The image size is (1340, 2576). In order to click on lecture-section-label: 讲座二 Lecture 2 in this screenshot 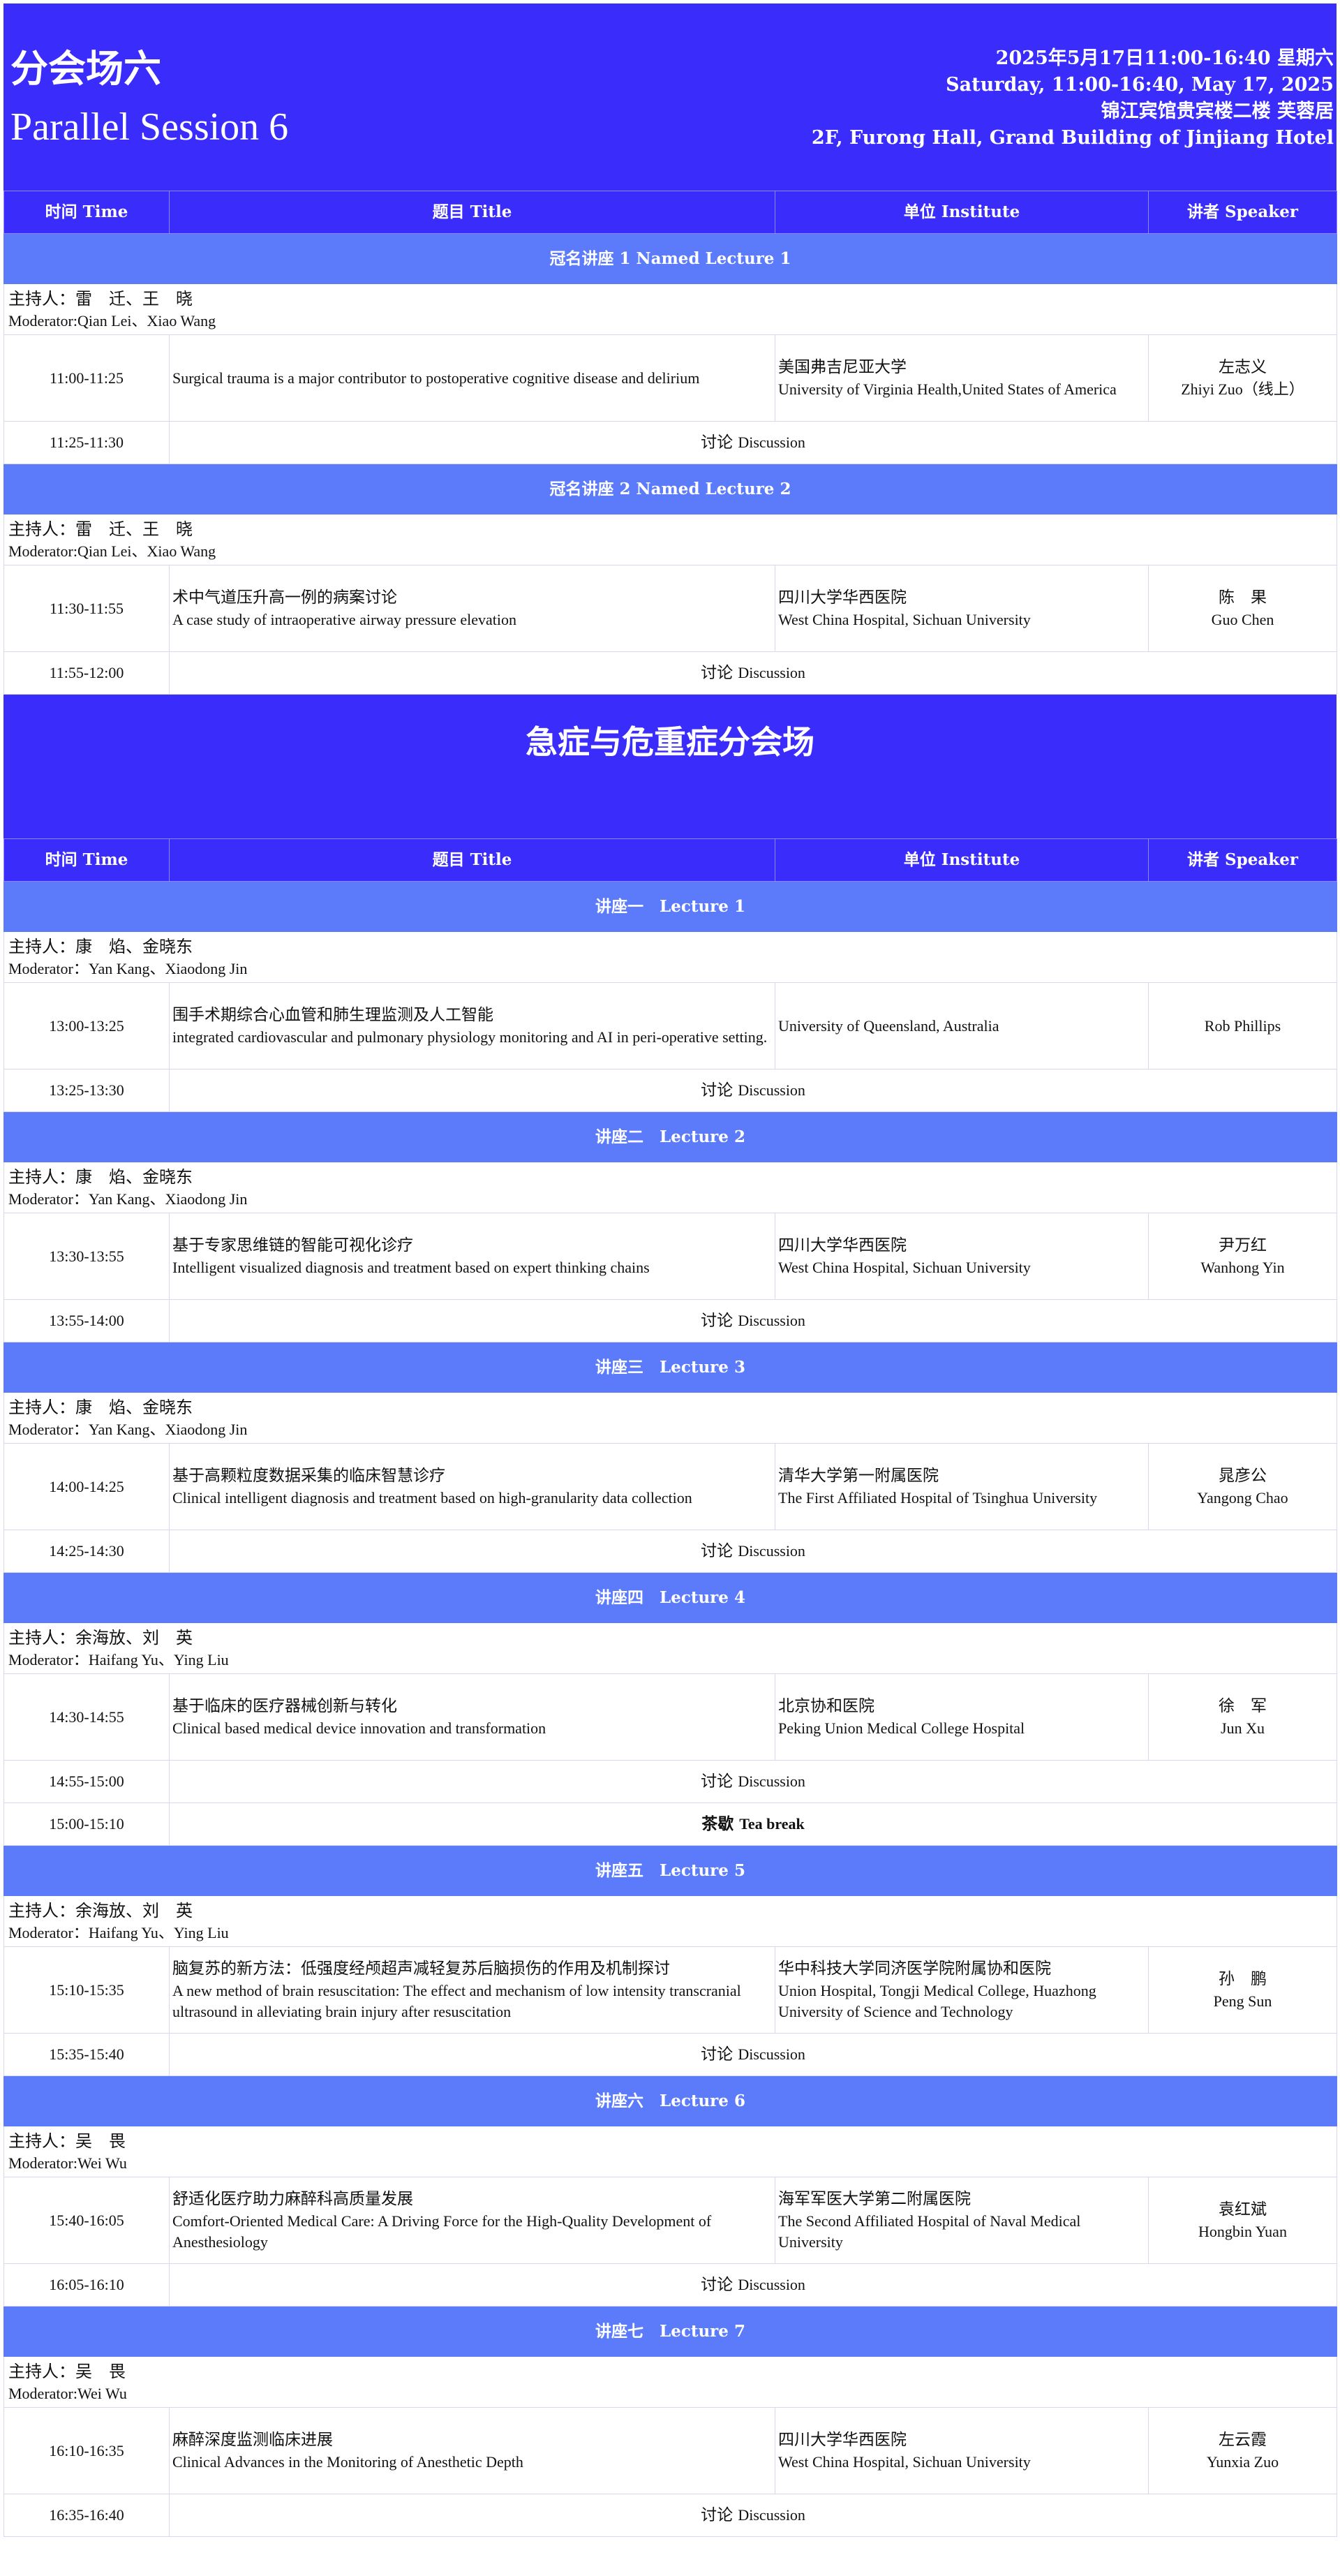, I will do `click(670, 1136)`.